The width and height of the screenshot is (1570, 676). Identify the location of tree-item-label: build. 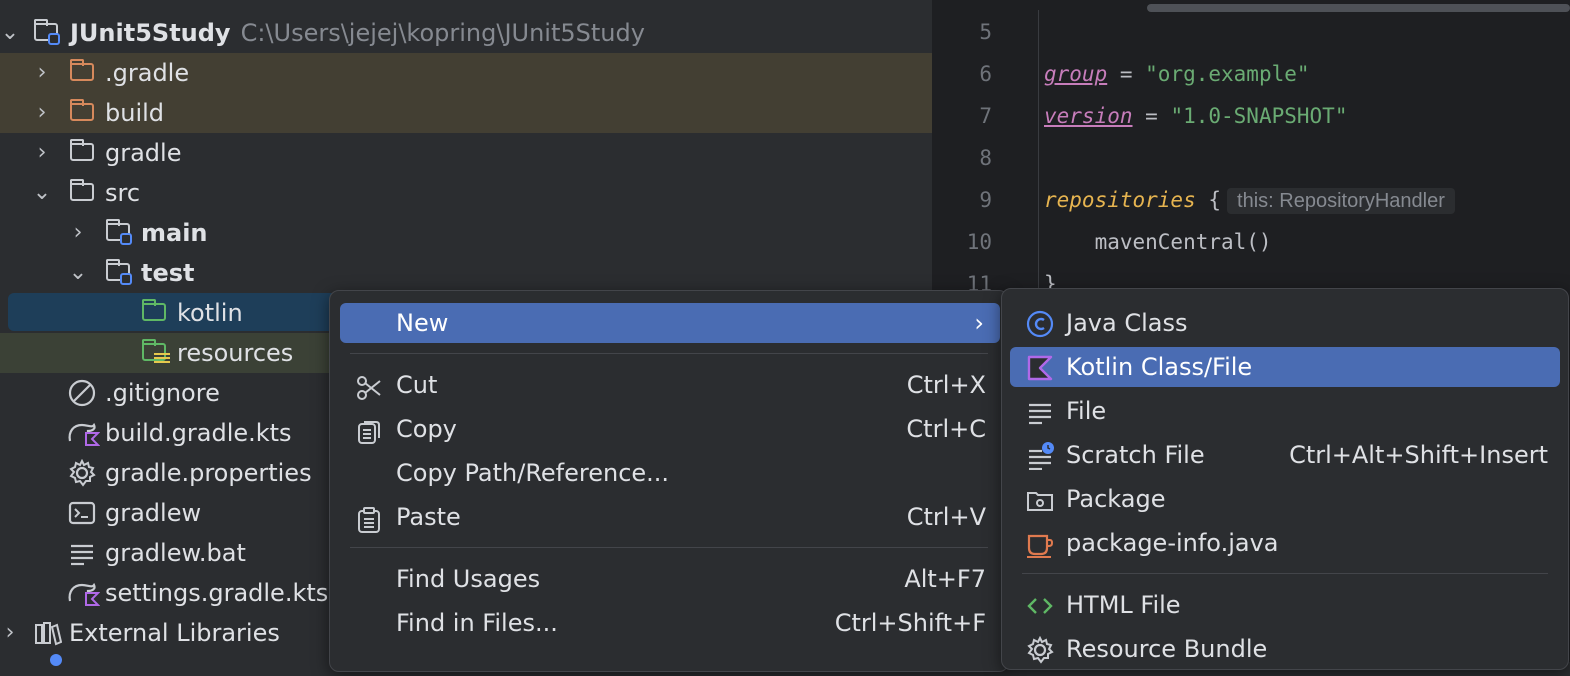
(135, 113).